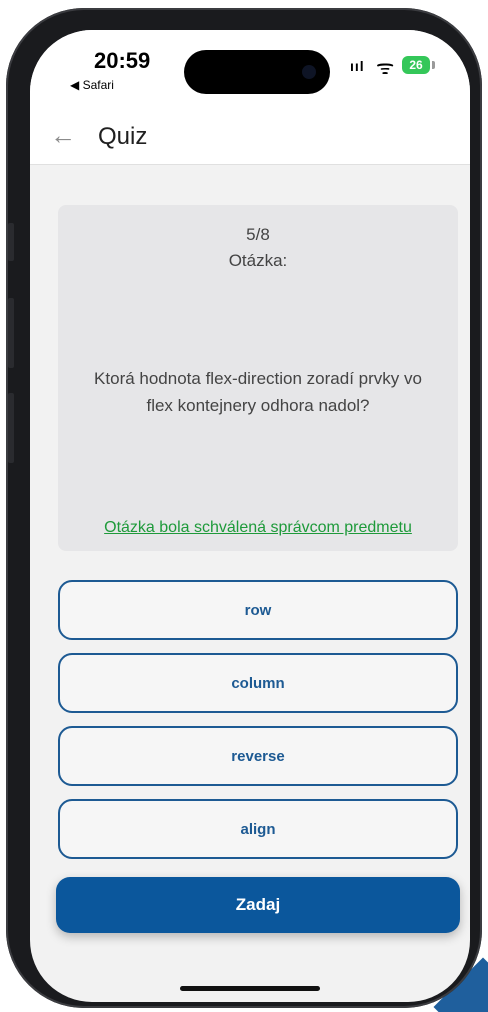 This screenshot has width=488, height=1012. What do you see at coordinates (258, 829) in the screenshot?
I see `answer-option-align: align` at bounding box center [258, 829].